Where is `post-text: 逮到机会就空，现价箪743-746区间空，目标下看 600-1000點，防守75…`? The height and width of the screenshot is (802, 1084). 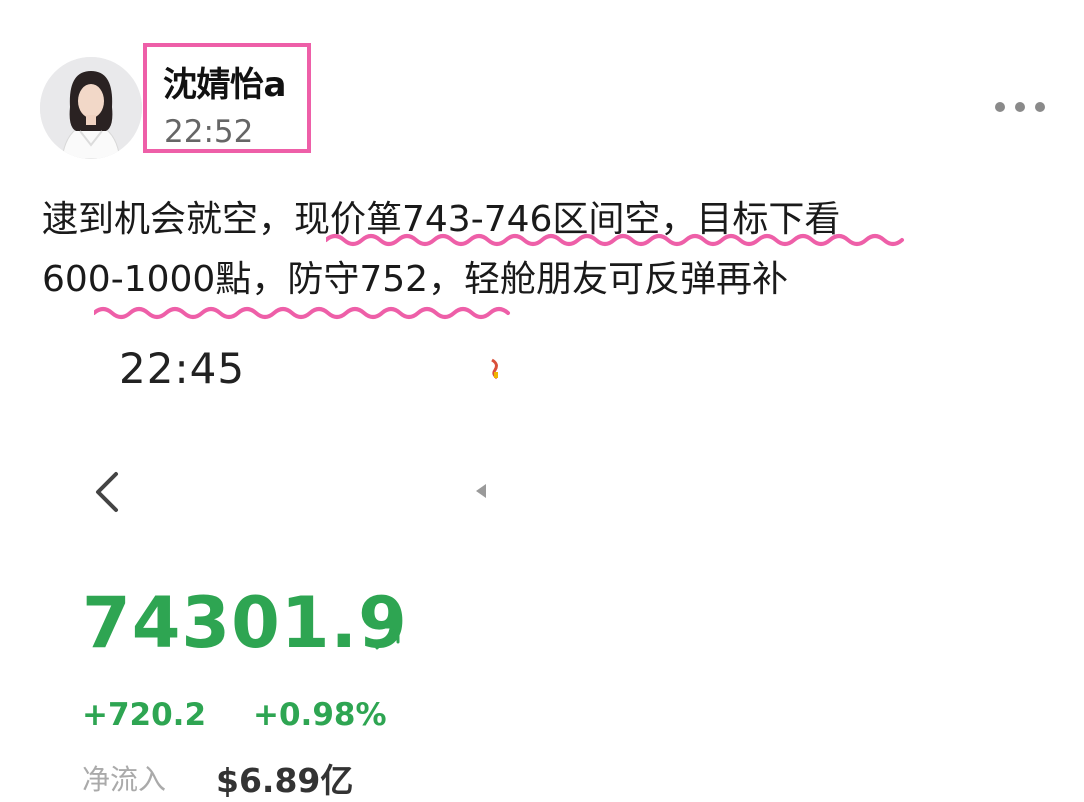
post-text: 逮到机会就空，现价箪743-746区间空，目标下看 600-1000點，防守75… is located at coordinates (547, 250).